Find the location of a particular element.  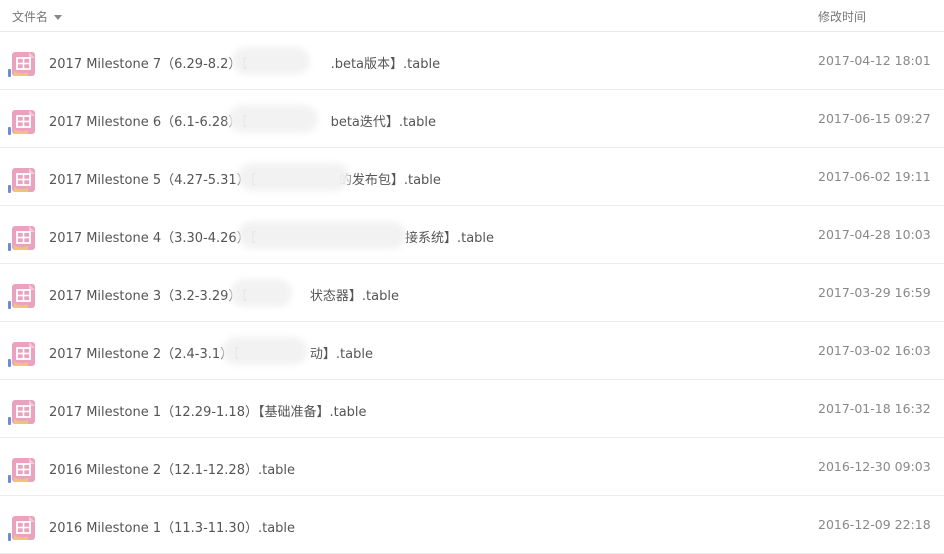

file-name: 2017 Milestone 1（12.29-1.18）【基础准备】.table is located at coordinates (208, 410).